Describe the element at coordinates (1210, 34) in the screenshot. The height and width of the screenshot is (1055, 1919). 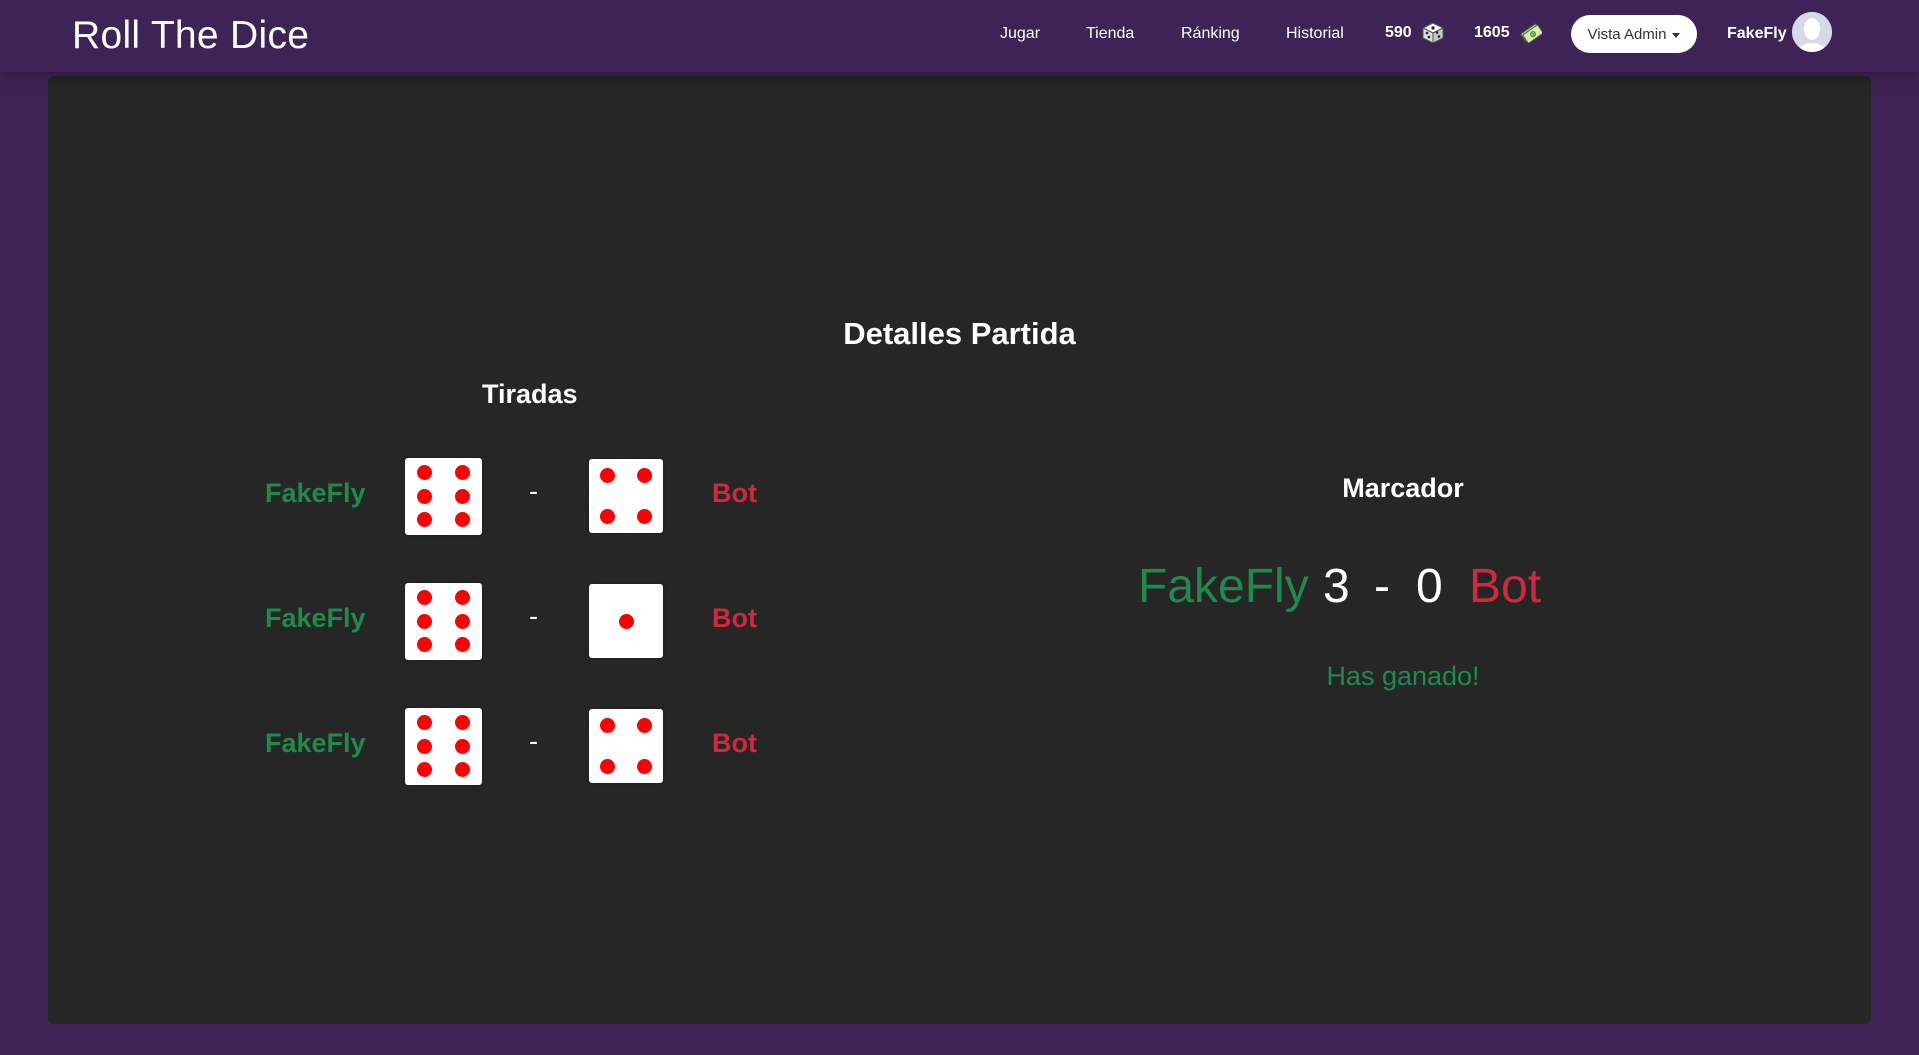
I see `nav-link-ranking: Ránking` at that location.